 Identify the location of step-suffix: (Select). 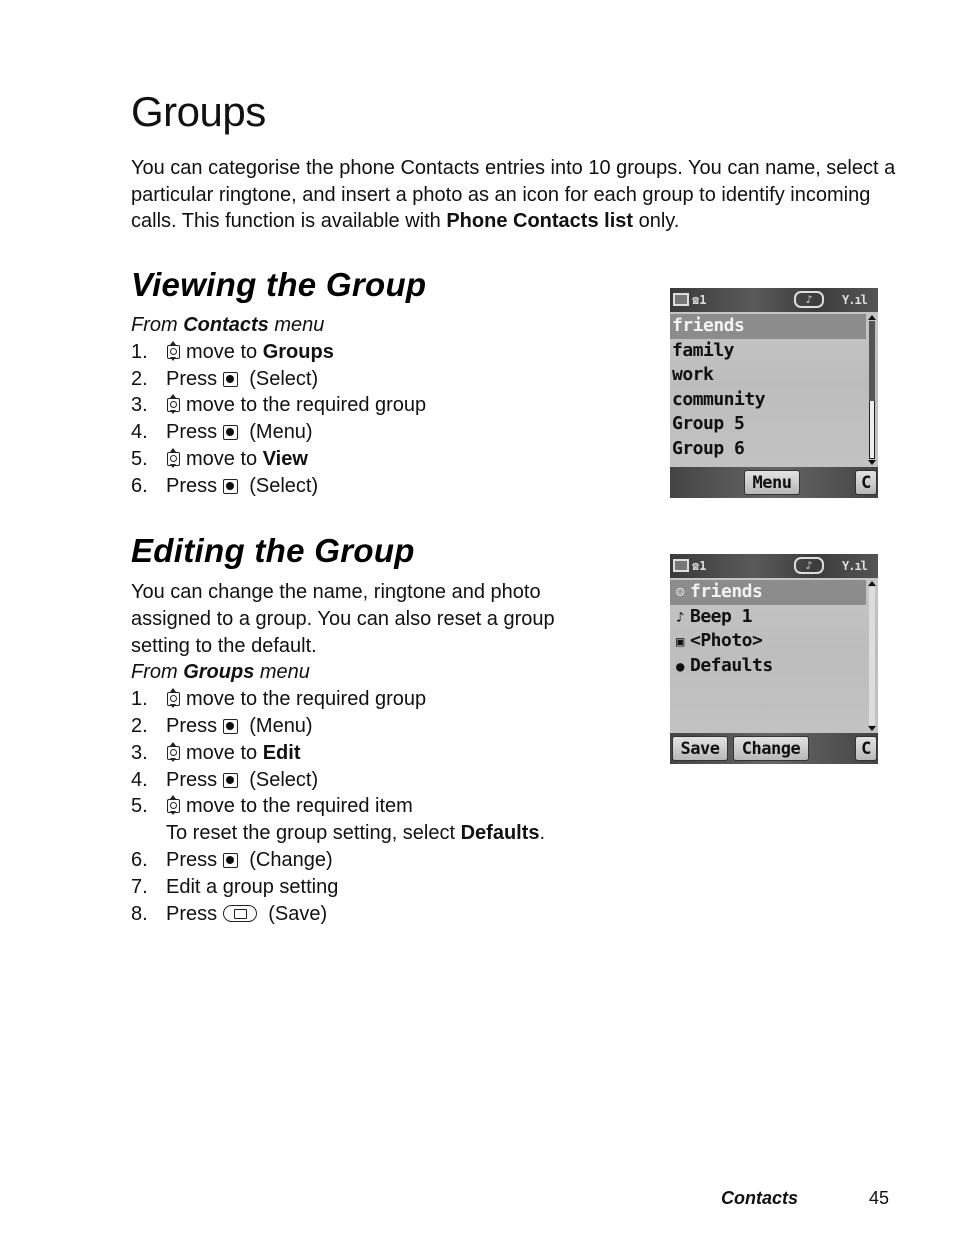
(281, 485).